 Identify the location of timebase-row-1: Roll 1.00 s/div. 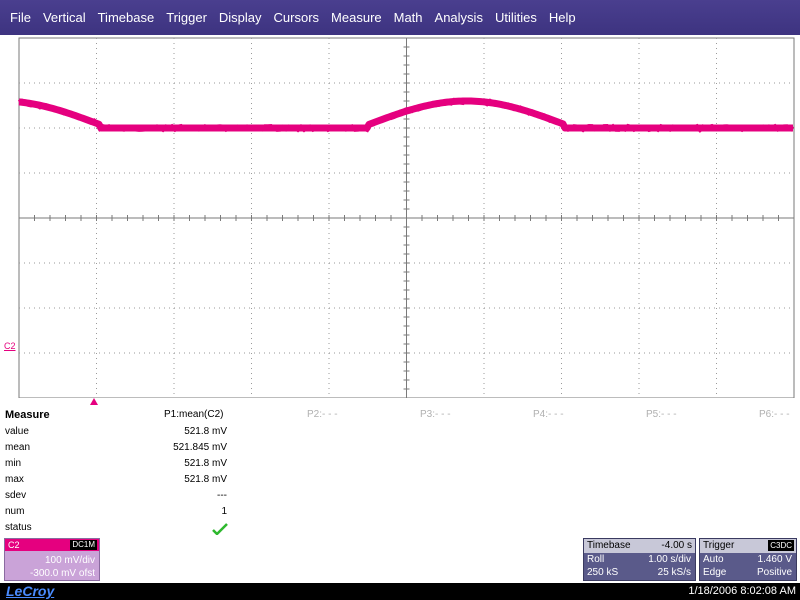
(639, 559).